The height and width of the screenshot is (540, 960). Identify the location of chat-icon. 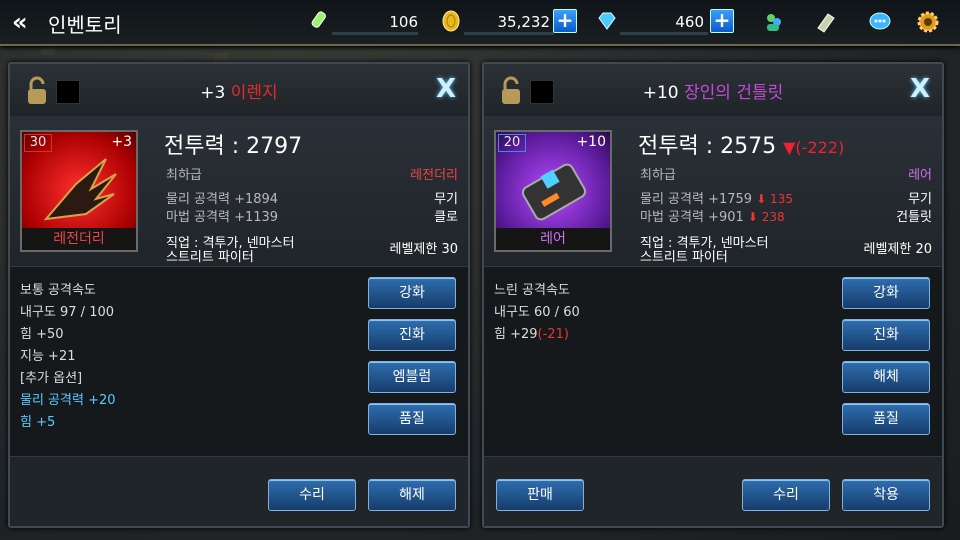
(880, 22).